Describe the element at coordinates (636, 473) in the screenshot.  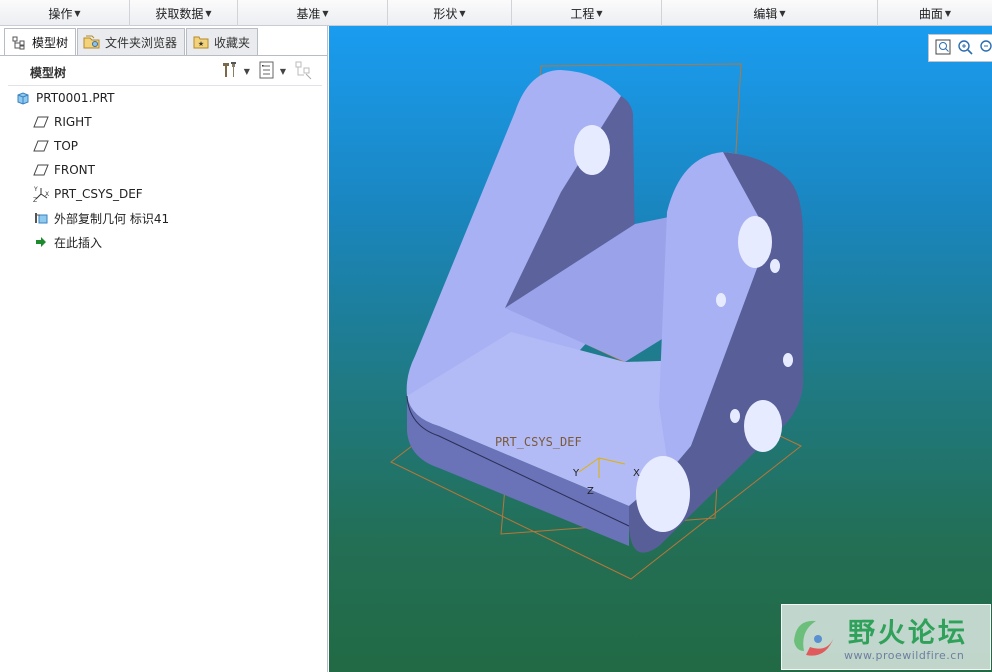
I see `axis-label-x: X` at that location.